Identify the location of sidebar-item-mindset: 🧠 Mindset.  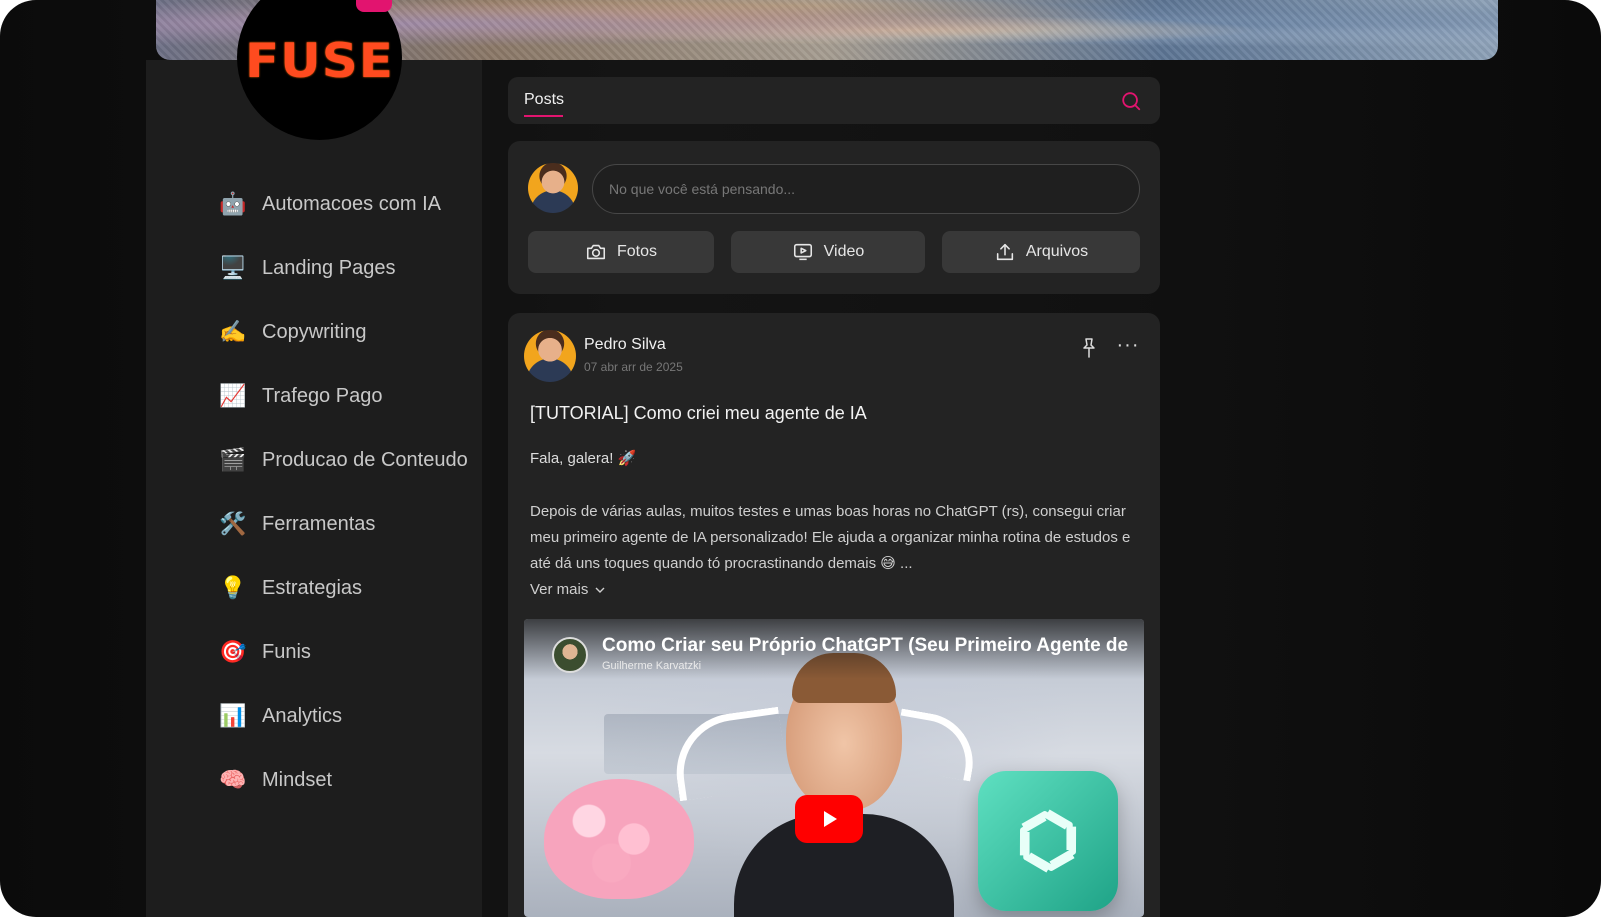
(344, 780).